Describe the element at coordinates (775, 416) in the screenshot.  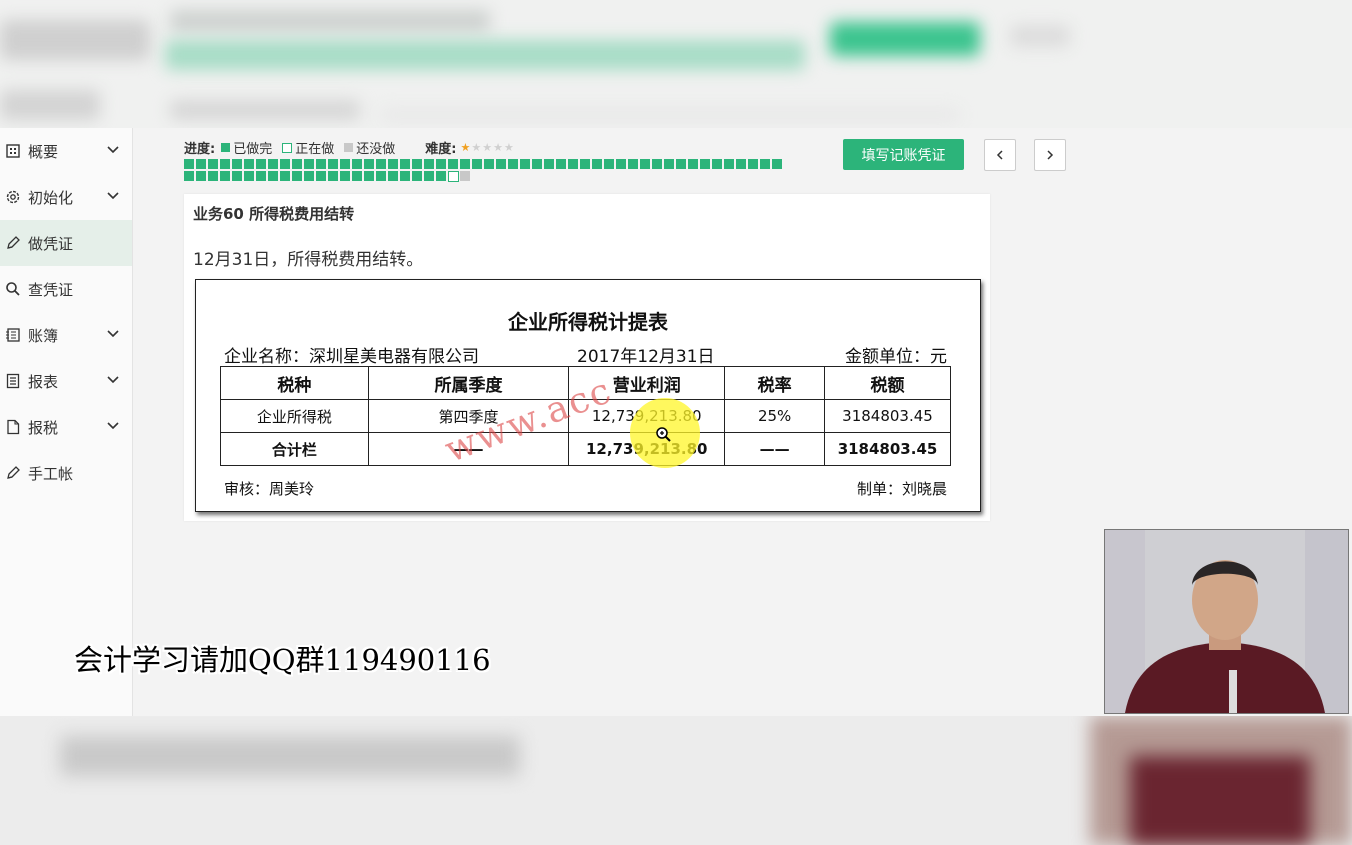
I see `table-cell: 25%` at that location.